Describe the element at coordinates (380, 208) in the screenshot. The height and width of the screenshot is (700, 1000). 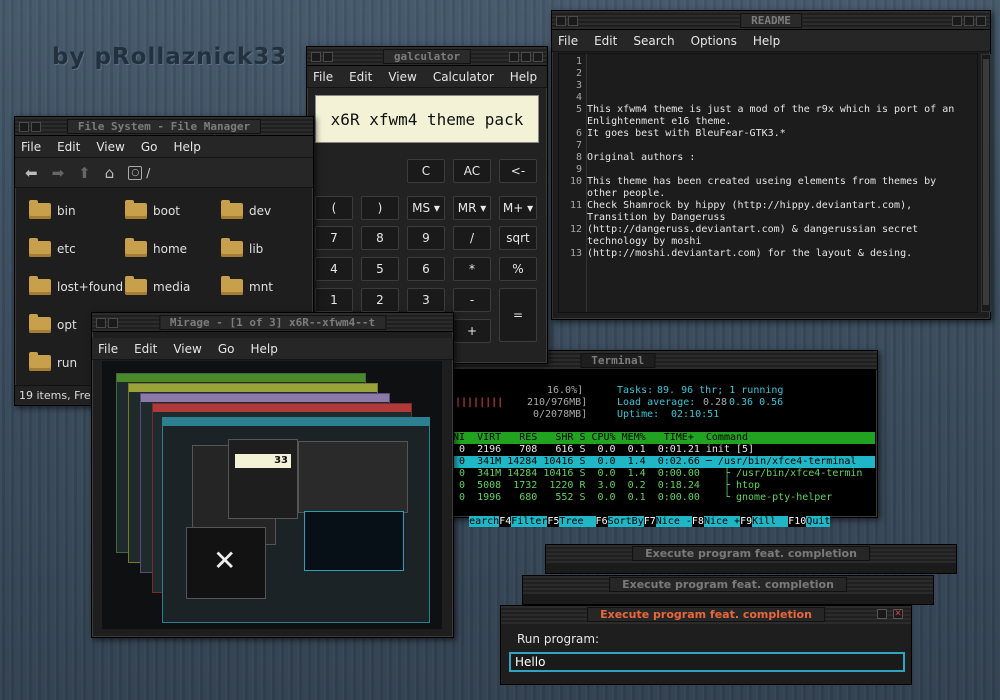
I see `close-paren-button: )` at that location.